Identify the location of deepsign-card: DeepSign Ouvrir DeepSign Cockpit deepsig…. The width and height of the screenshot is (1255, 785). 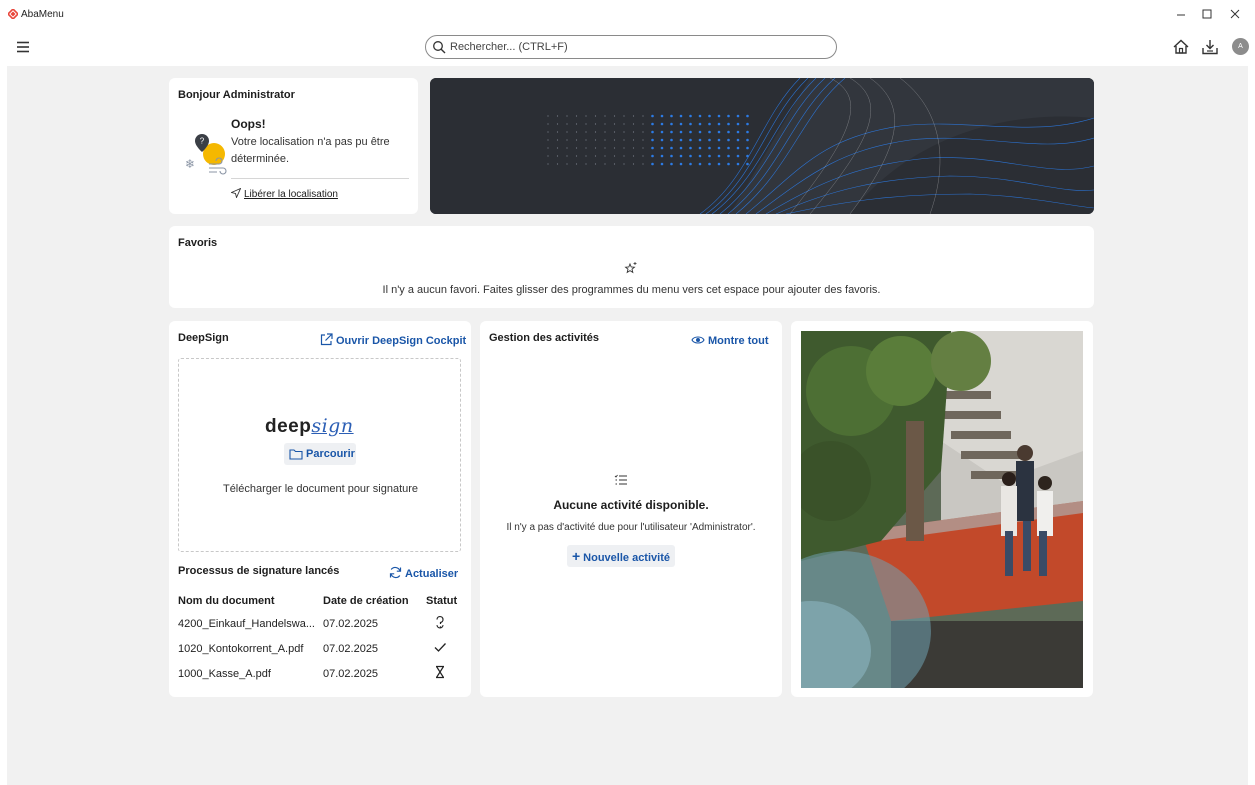
(320, 509).